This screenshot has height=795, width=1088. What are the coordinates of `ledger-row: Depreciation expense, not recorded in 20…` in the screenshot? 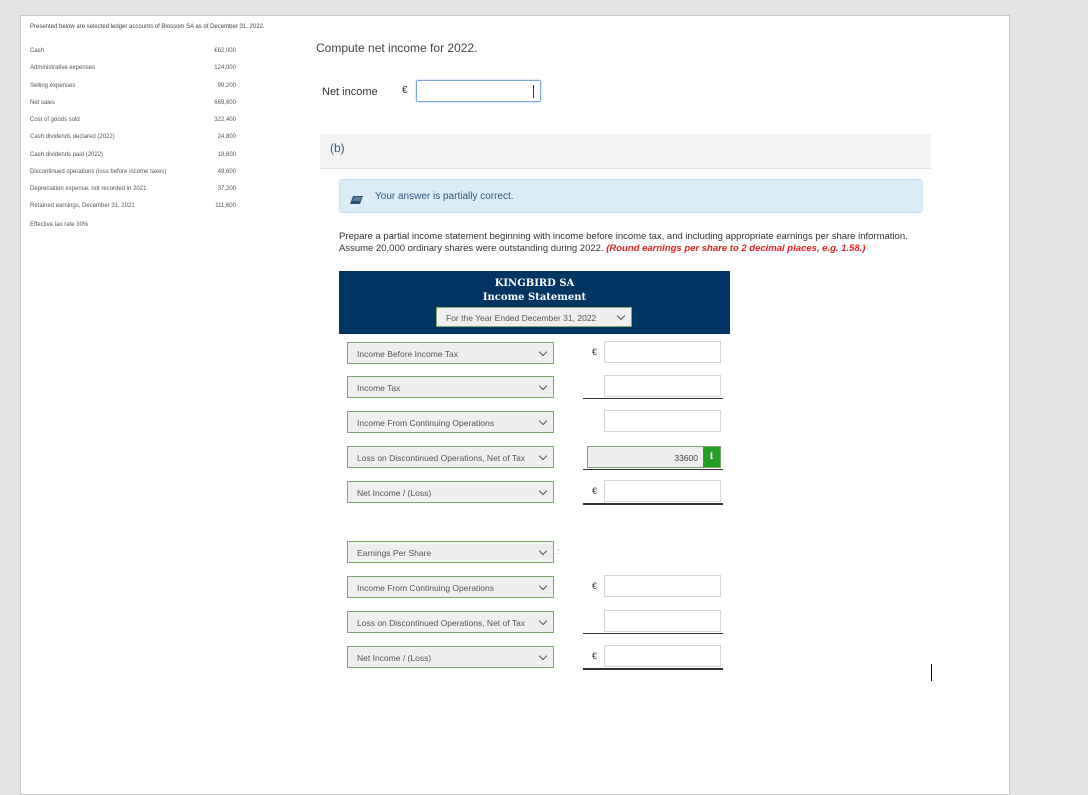 It's located at (133, 191).